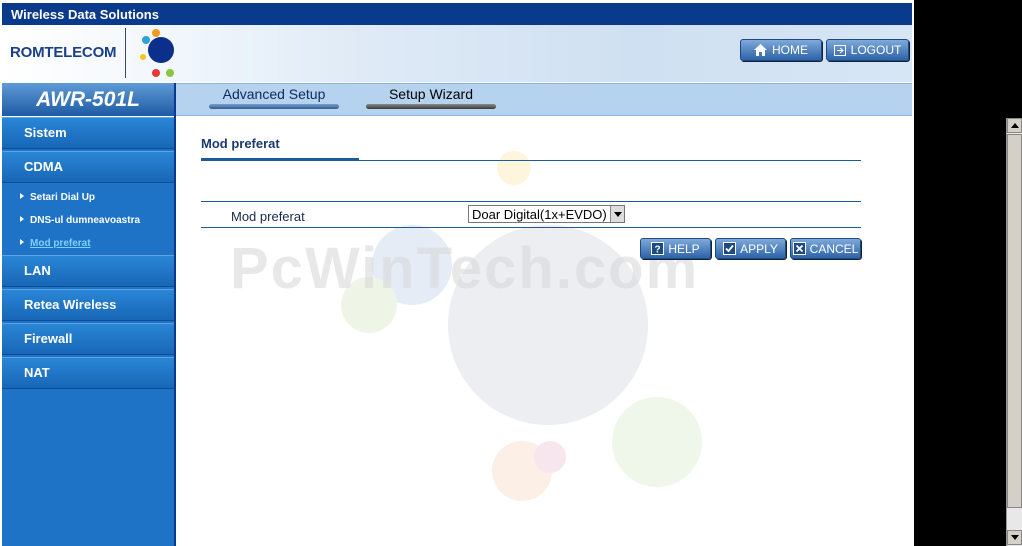 This screenshot has height=546, width=1022. Describe the element at coordinates (684, 248) in the screenshot. I see `help-label: HELP` at that location.